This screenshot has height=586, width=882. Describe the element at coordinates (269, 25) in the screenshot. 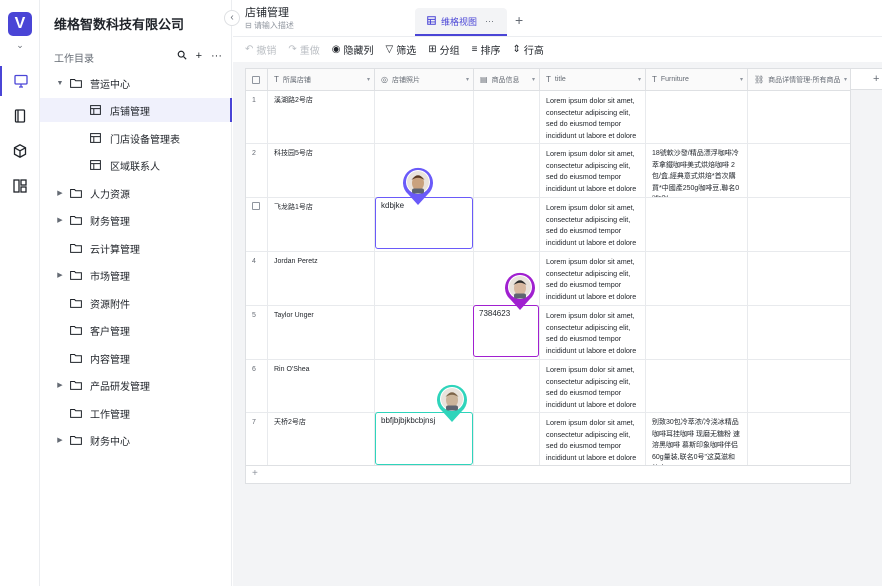

I see `page-description: ⊟ 请输入描述` at that location.